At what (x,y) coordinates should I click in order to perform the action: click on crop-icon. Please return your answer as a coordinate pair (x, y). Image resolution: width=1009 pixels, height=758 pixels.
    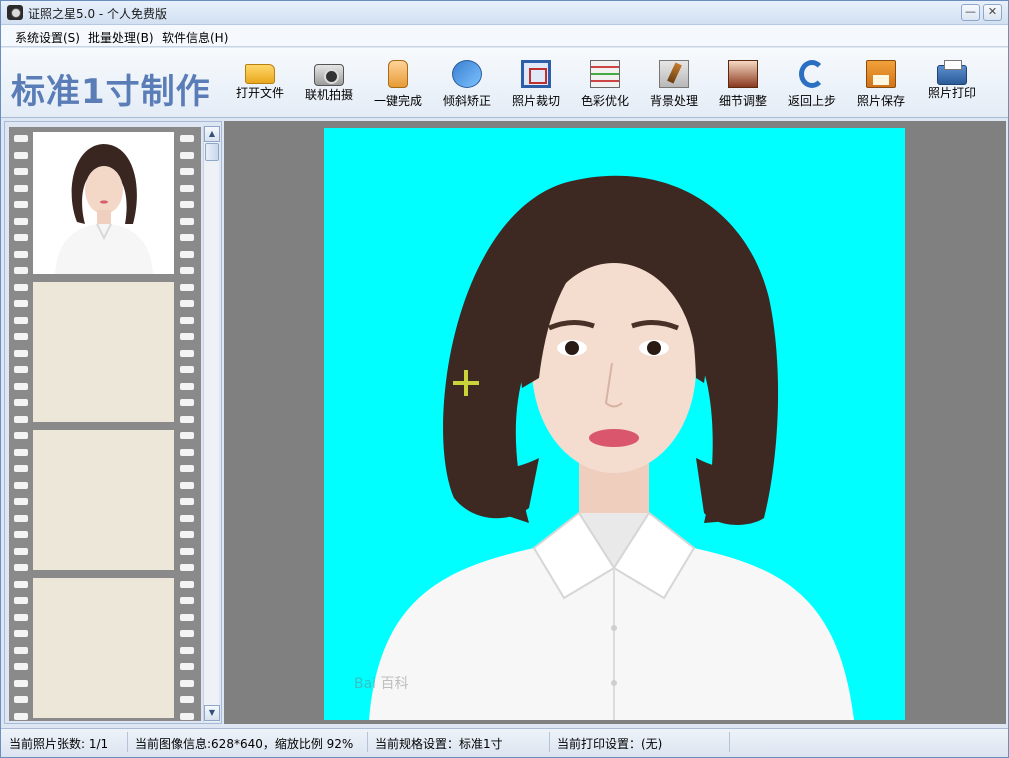
    Looking at the image, I should click on (536, 74).